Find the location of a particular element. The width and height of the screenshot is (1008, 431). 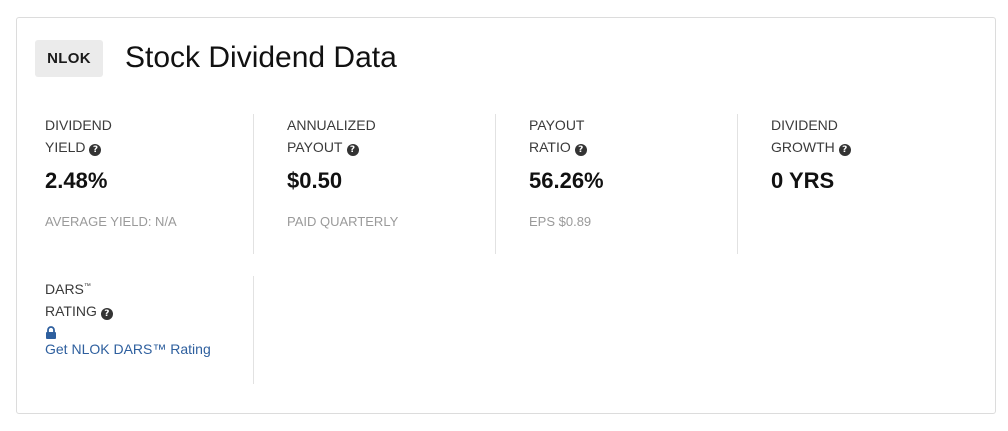

metric-value: $0.50 is located at coordinates (315, 180).